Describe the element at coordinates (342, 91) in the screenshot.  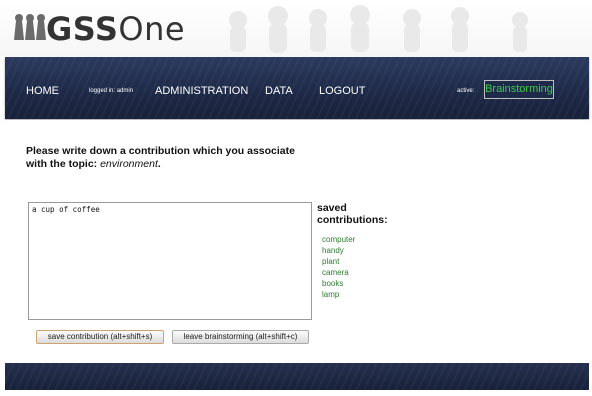
I see `nav-logout-link: LOGOUT` at that location.